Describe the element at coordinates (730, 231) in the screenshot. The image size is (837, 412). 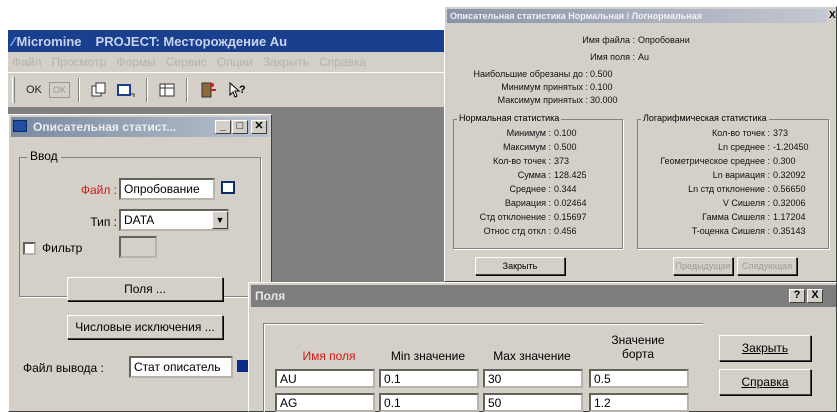
I see `stat-label: T-оценка Сишеля :` at that location.